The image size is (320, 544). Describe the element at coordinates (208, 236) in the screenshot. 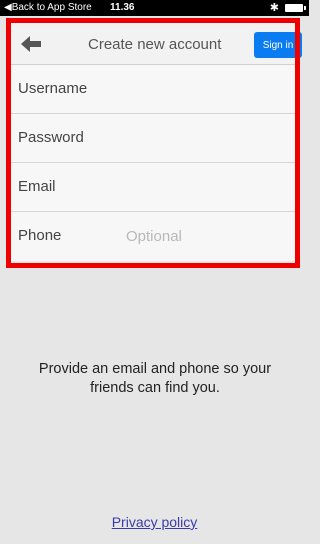

I see `phone-field` at that location.